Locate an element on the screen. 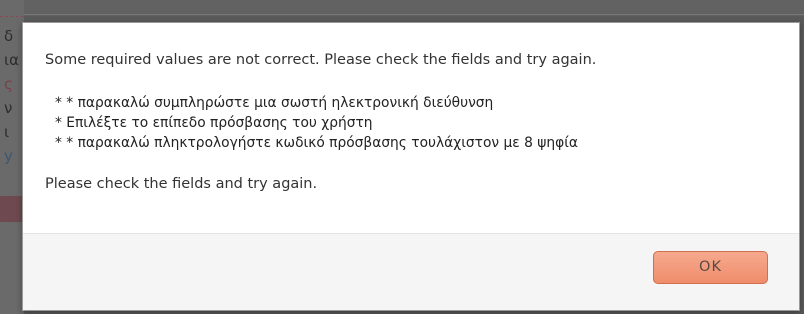 The height and width of the screenshot is (314, 804). background-char: y is located at coordinates (8, 156).